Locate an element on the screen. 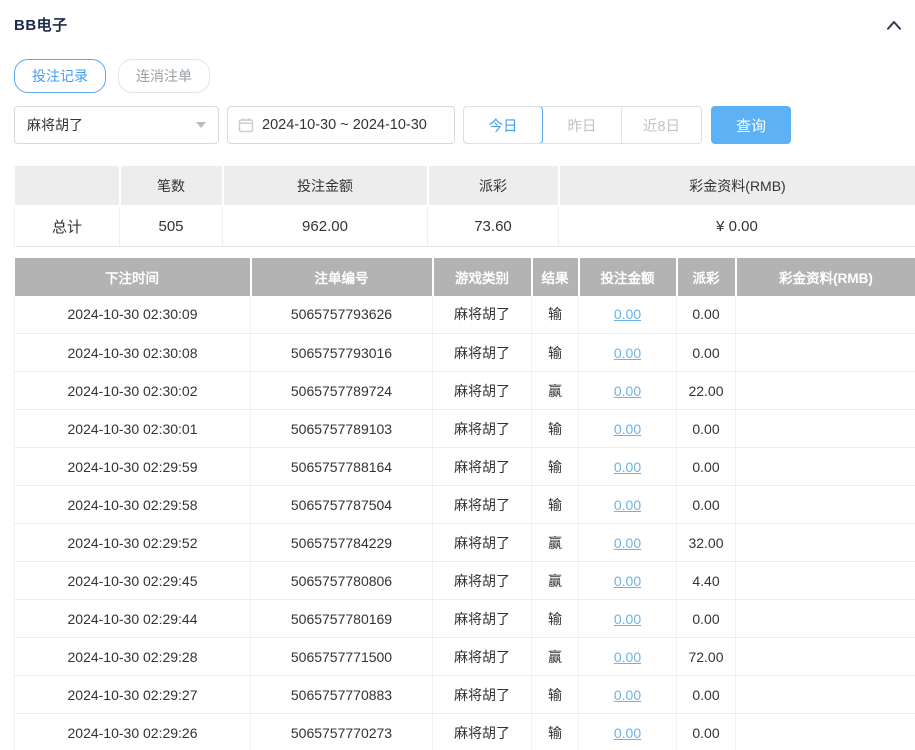  tab-bet-records: 投注记录 is located at coordinates (60, 76).